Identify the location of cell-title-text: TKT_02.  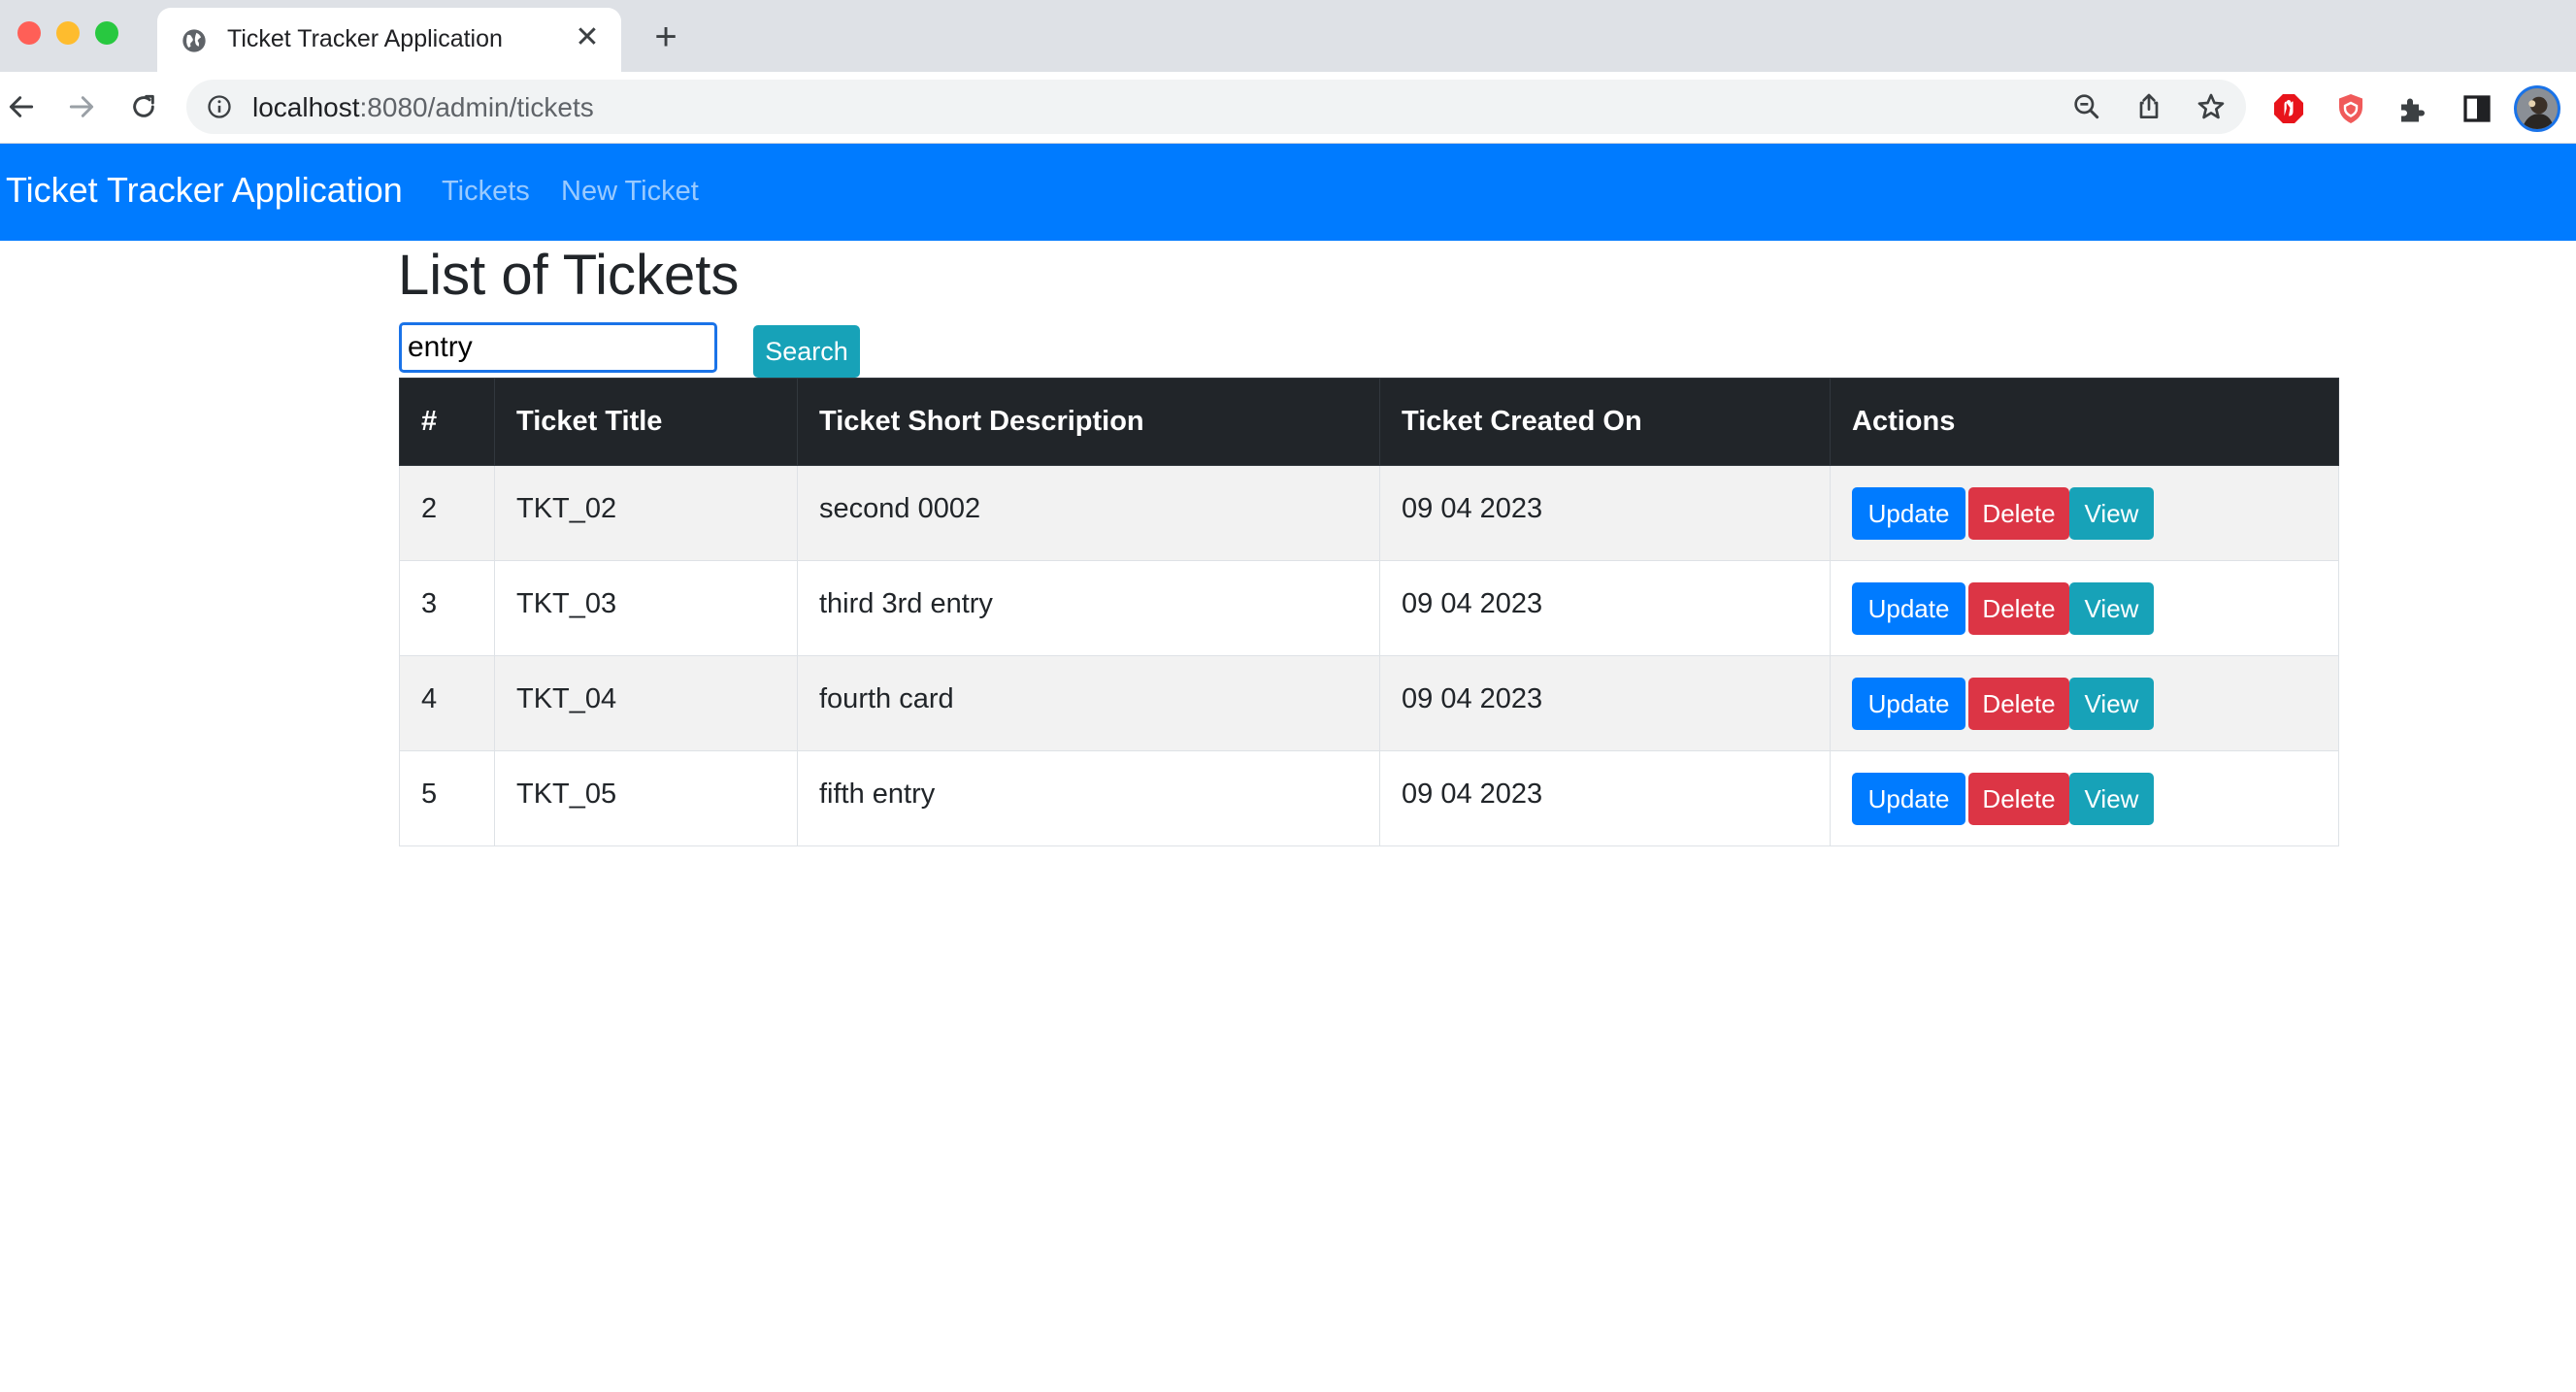
(566, 508).